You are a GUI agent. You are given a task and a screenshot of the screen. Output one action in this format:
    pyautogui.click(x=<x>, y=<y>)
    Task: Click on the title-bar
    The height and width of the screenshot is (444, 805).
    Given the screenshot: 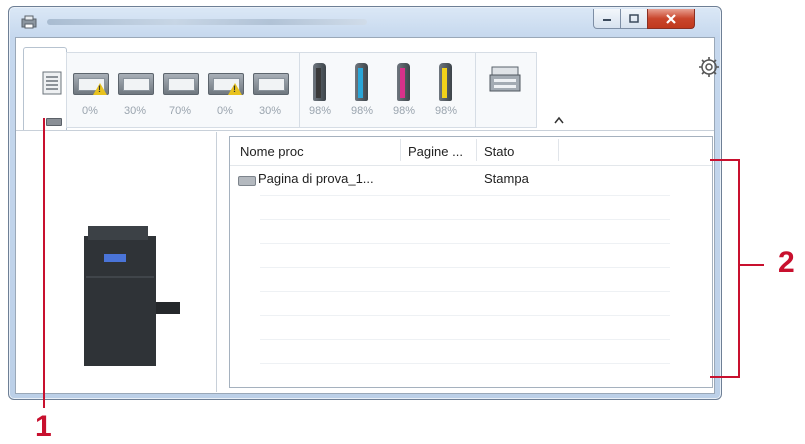 What is the action you would take?
    pyautogui.click(x=365, y=22)
    